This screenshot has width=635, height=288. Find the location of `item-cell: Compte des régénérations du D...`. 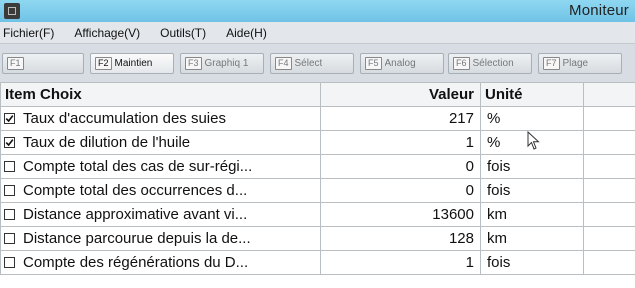

item-cell: Compte des régénérations du D... is located at coordinates (160, 262).